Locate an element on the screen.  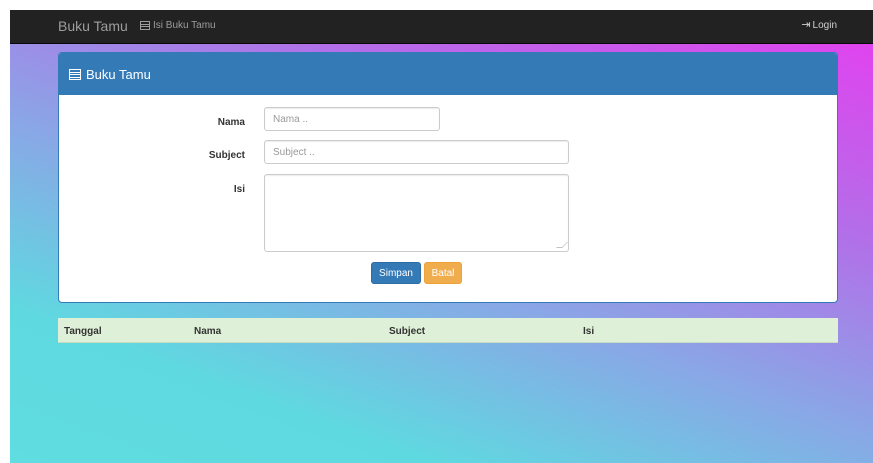
nav-link-label: Isi Buku Tamu is located at coordinates (184, 25).